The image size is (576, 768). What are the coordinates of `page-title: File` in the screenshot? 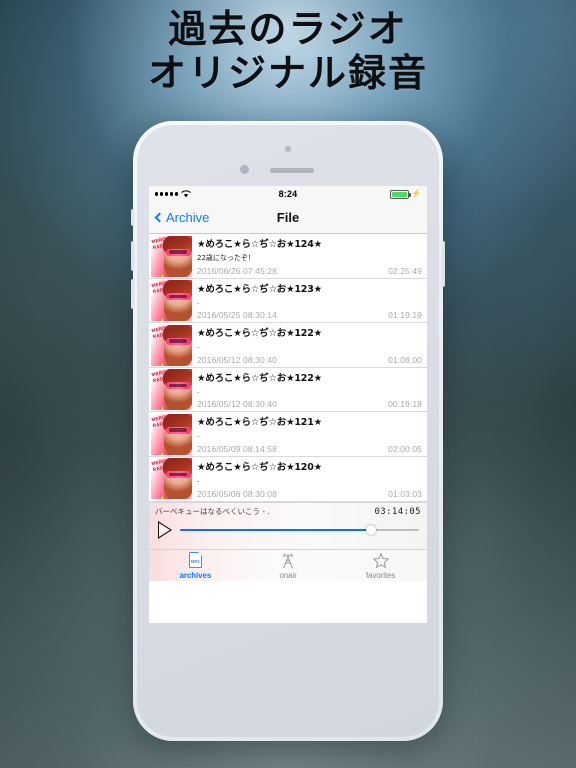 It's located at (288, 217).